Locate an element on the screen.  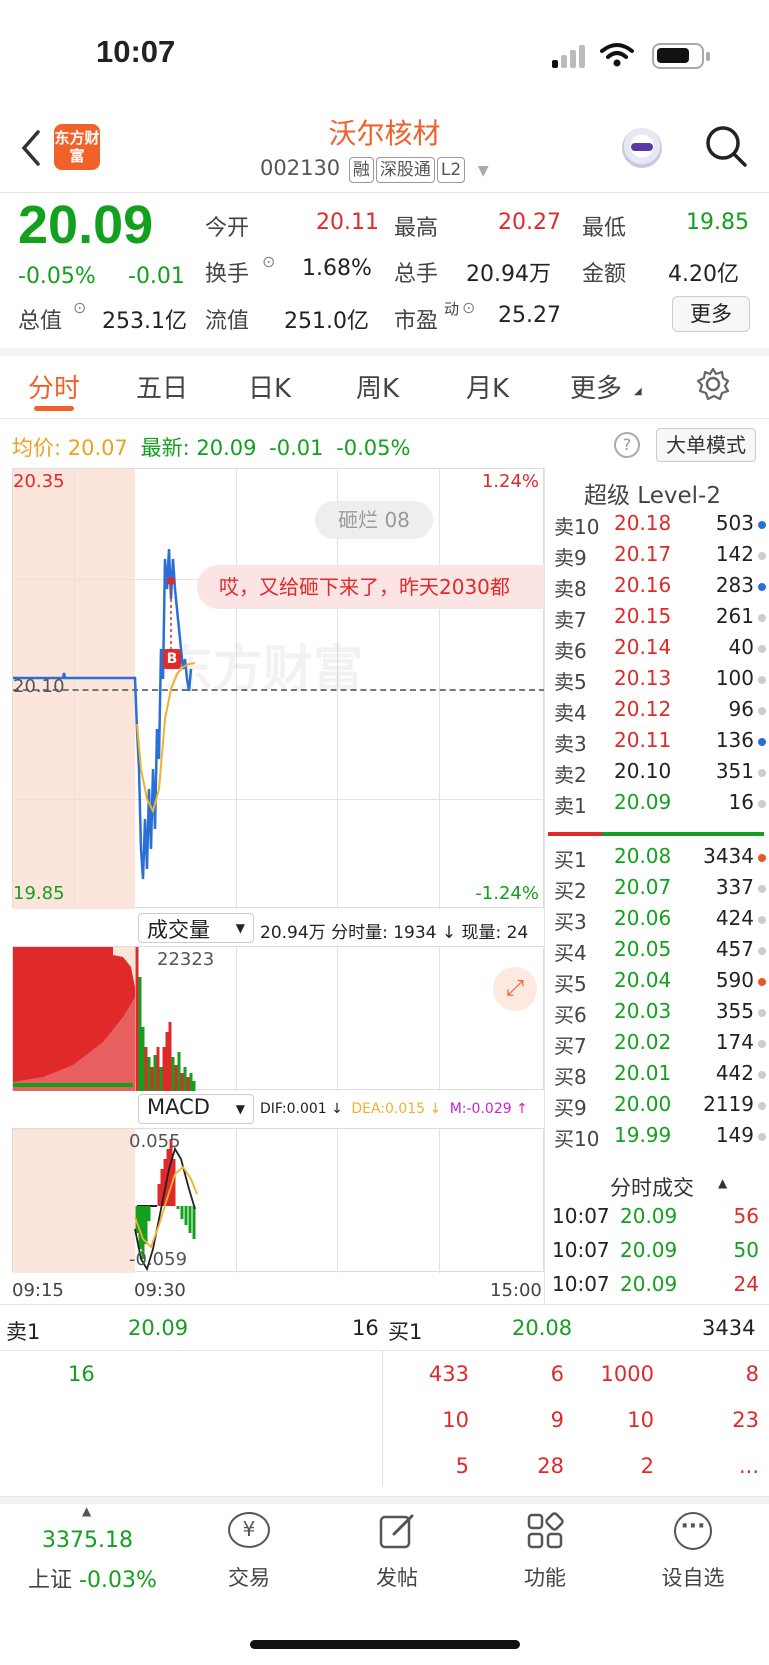
tab-intraday: 分时 is located at coordinates (54, 386).